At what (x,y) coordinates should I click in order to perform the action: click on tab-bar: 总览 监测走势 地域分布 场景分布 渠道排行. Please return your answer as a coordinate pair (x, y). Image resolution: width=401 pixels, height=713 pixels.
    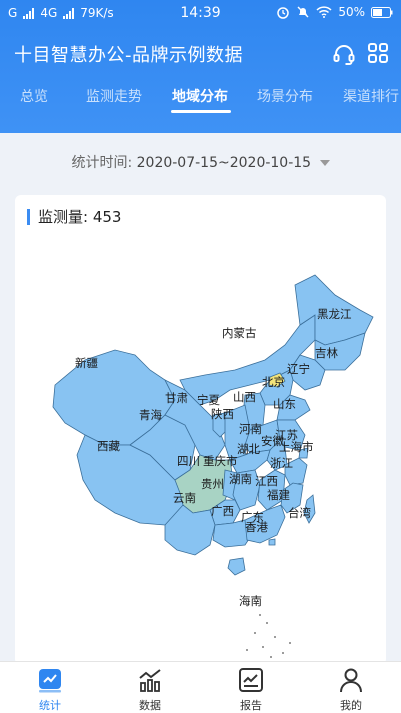
    Looking at the image, I should click on (200, 98).